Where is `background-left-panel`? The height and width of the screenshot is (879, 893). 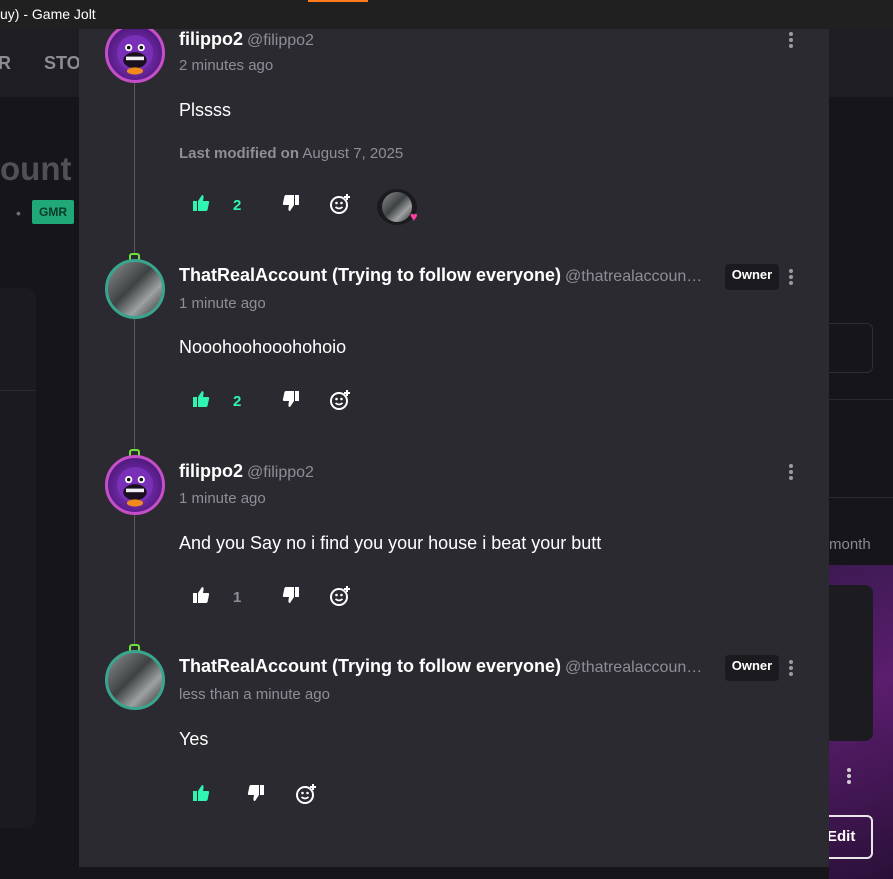 background-left-panel is located at coordinates (18, 558).